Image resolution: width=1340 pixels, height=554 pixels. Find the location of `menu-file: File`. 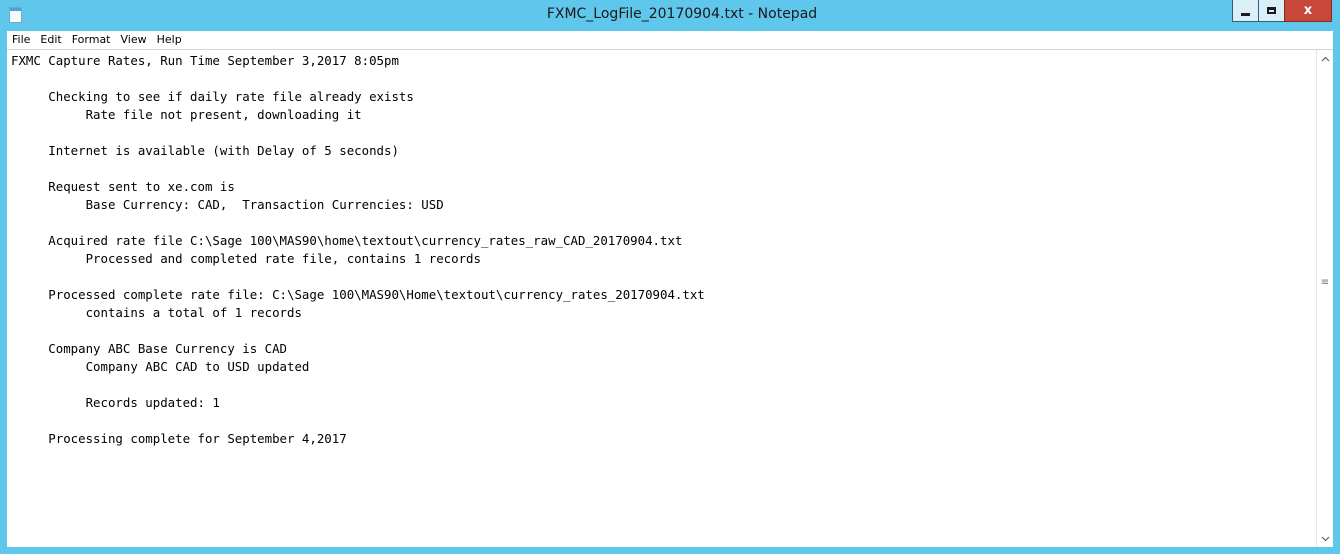

menu-file: File is located at coordinates (21, 40).